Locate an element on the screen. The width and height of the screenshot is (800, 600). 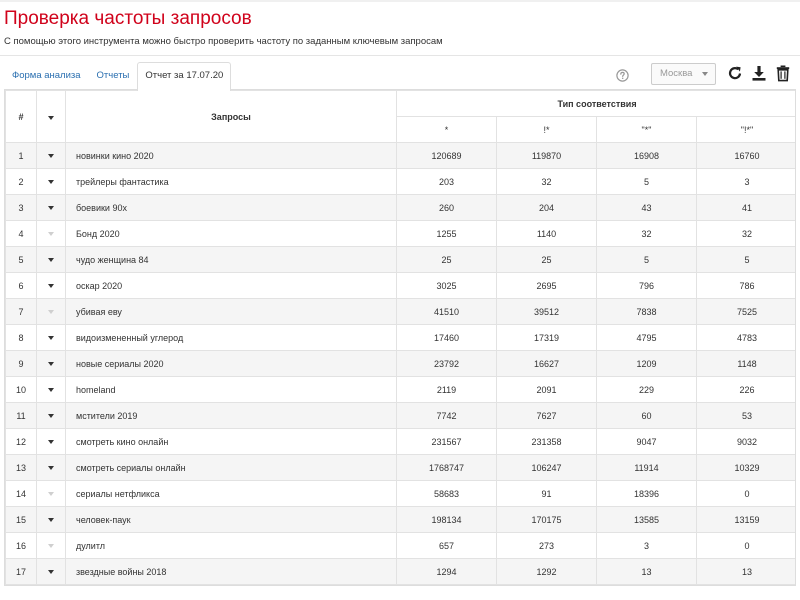
table-row: 3 боевики 90х 260 204 43 41 is located at coordinates (400, 207).